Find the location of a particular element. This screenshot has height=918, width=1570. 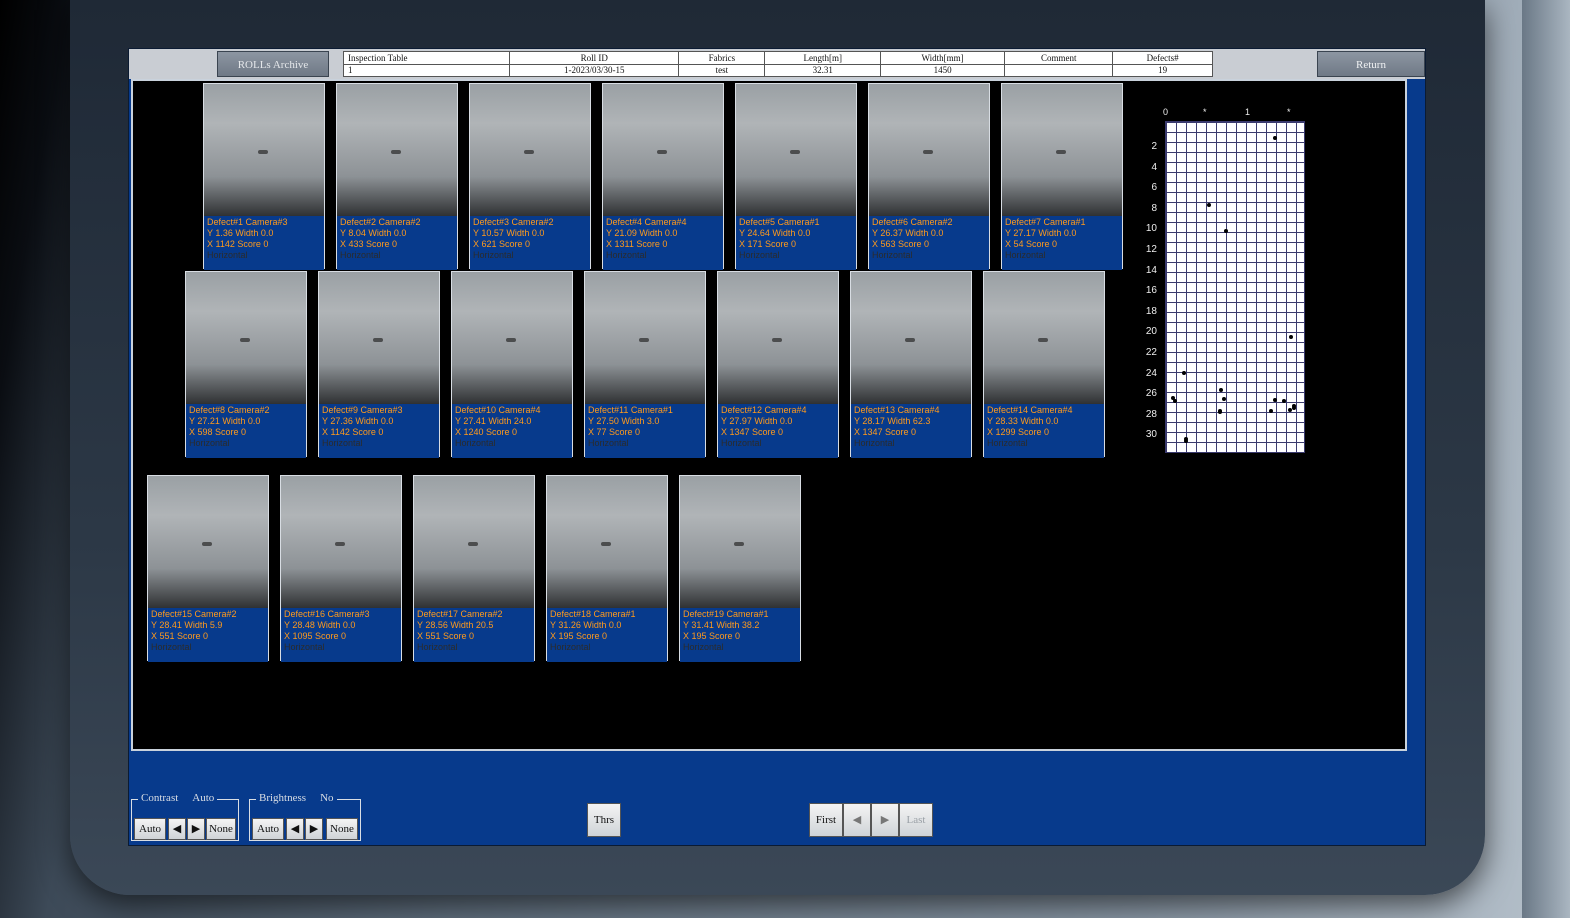

defect-title: Defect#18 Camera#1 is located at coordinates (593, 614).